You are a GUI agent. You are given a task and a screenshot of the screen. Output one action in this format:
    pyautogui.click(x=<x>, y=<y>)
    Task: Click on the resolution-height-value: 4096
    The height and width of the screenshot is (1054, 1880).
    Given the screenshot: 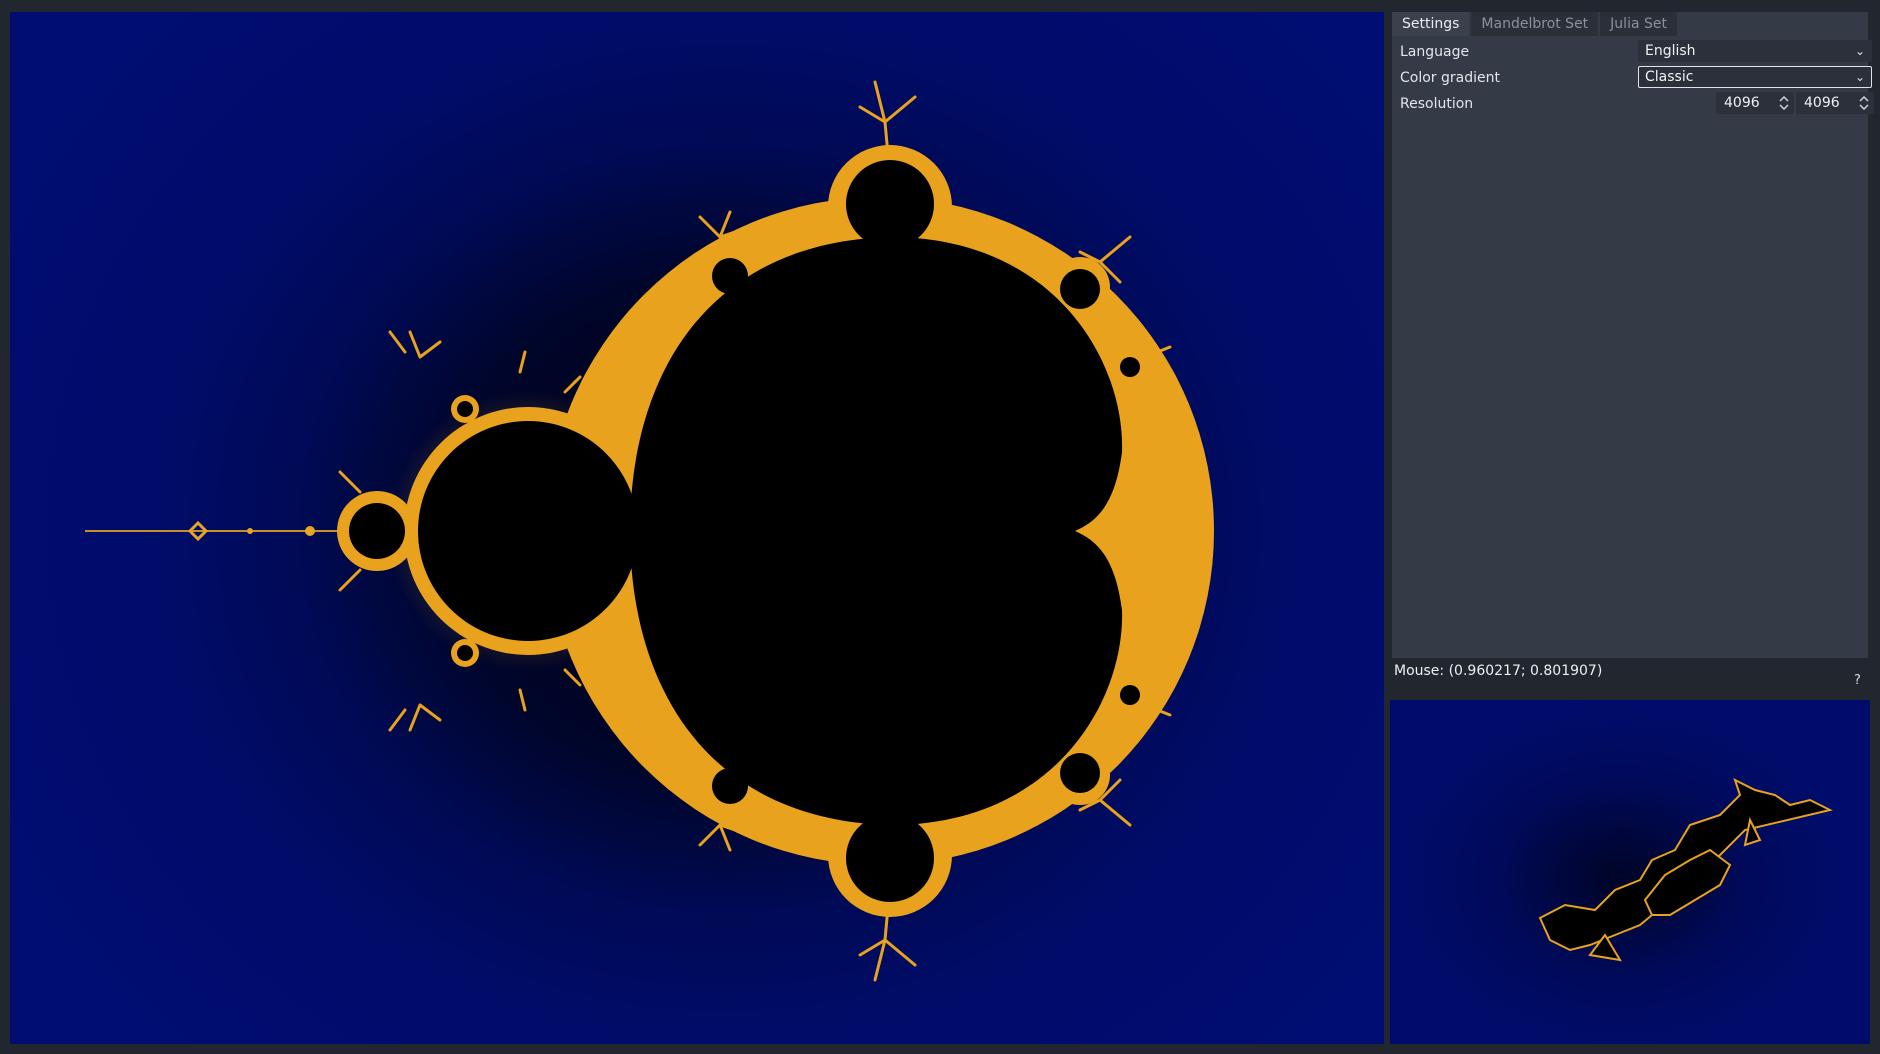 What is the action you would take?
    pyautogui.click(x=1822, y=103)
    